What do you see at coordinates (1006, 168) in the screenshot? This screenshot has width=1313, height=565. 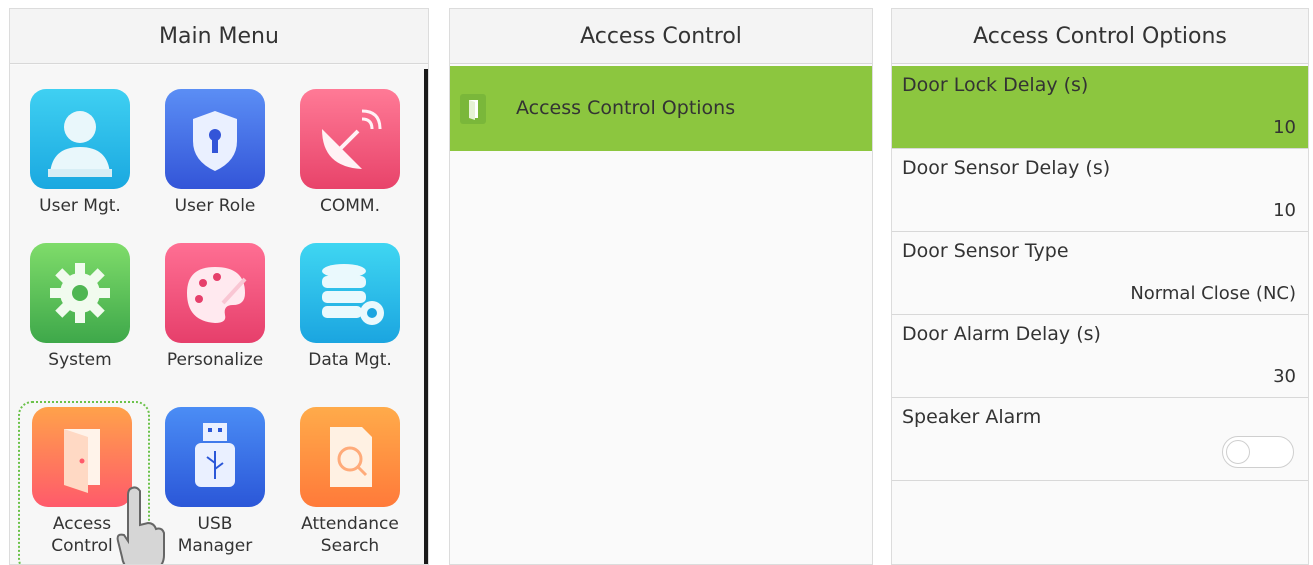 I see `option-label: Door Sensor Delay (s)` at bounding box center [1006, 168].